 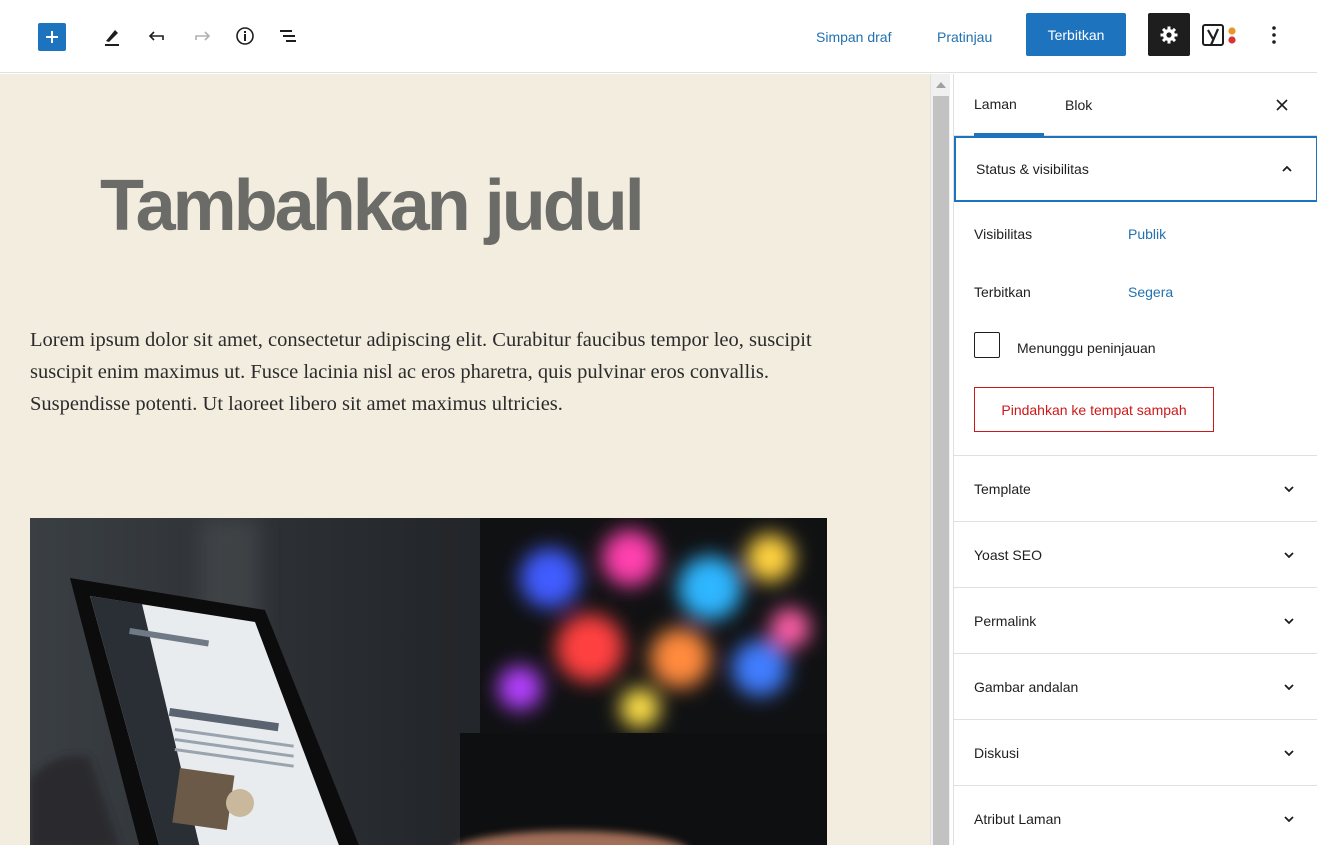 I want to click on visibility-label: Visibilitas, so click(x=1003, y=234).